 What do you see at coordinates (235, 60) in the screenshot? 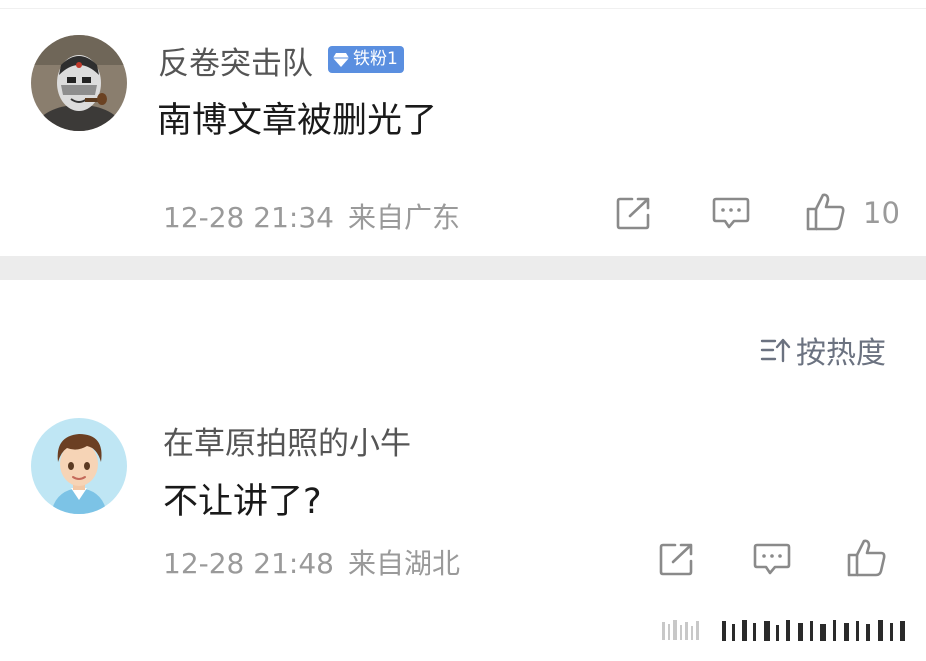
I see `username-comment-1: 反卷突击队` at bounding box center [235, 60].